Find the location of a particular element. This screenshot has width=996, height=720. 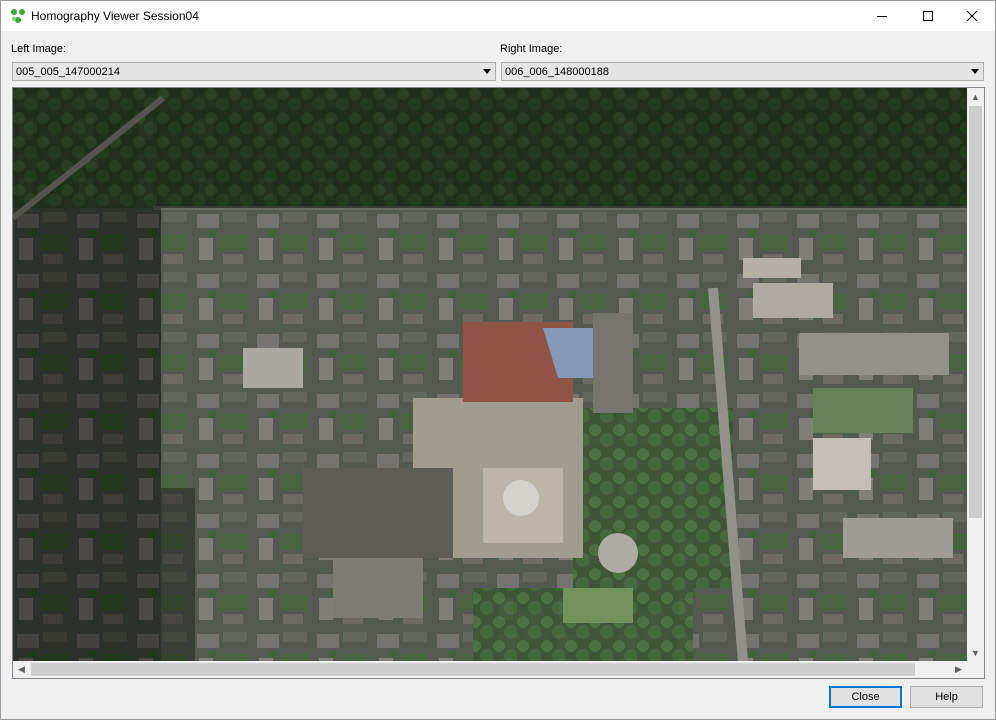

close-window-button is located at coordinates (972, 16).